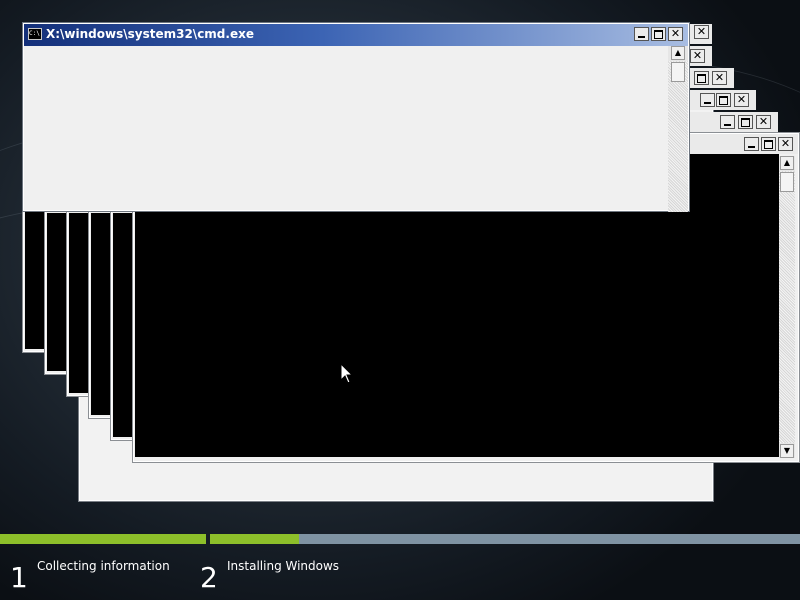 This screenshot has width=800, height=600. I want to click on vertical-scrollbar-main: ▲, so click(678, 129).